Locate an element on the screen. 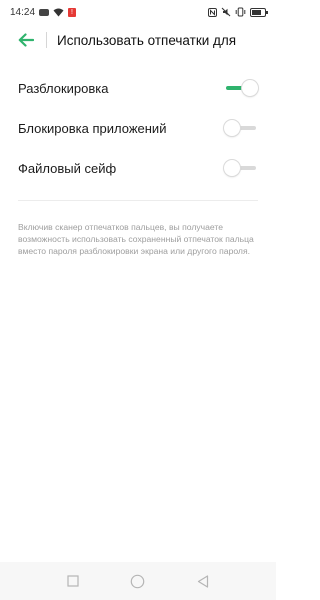  back-triangle-icon is located at coordinates (203, 581).